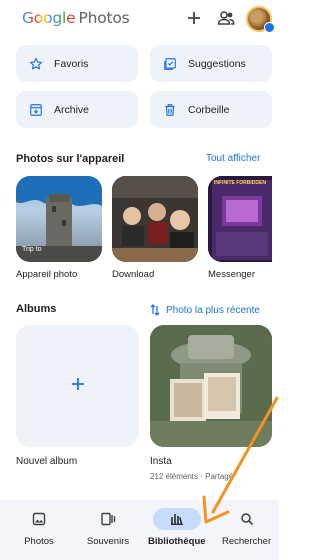  What do you see at coordinates (247, 519) in the screenshot?
I see `search-icon` at bounding box center [247, 519].